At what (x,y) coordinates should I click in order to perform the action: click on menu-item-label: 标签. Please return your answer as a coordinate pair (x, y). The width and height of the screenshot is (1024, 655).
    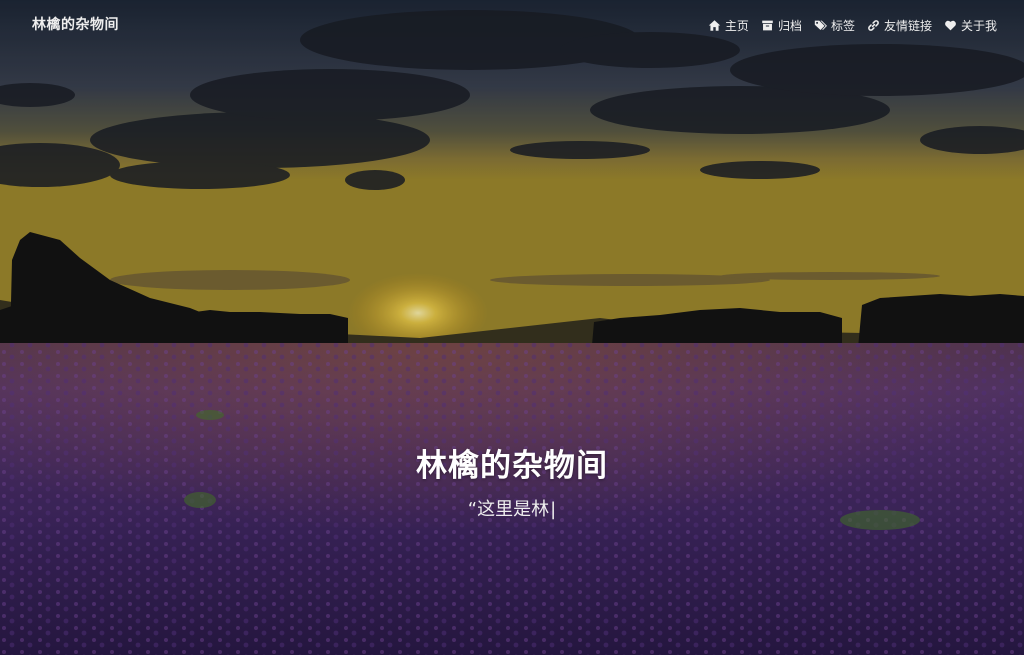
    Looking at the image, I should click on (842, 26).